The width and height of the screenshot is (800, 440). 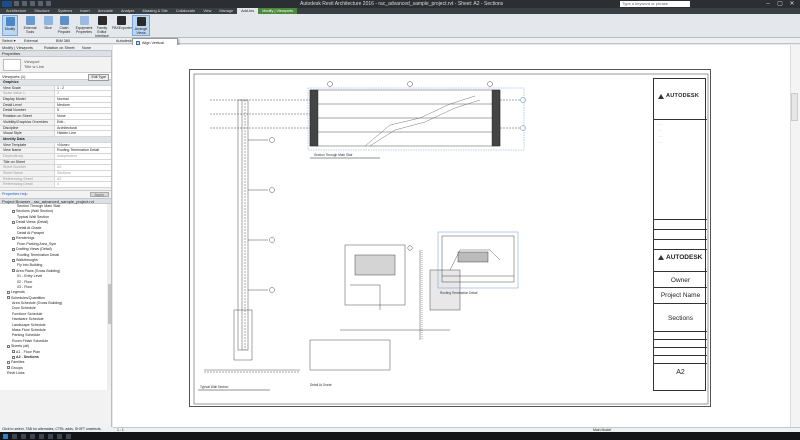 I want to click on instance-filter: Viewports (1) Edit Type, so click(x=55, y=77).